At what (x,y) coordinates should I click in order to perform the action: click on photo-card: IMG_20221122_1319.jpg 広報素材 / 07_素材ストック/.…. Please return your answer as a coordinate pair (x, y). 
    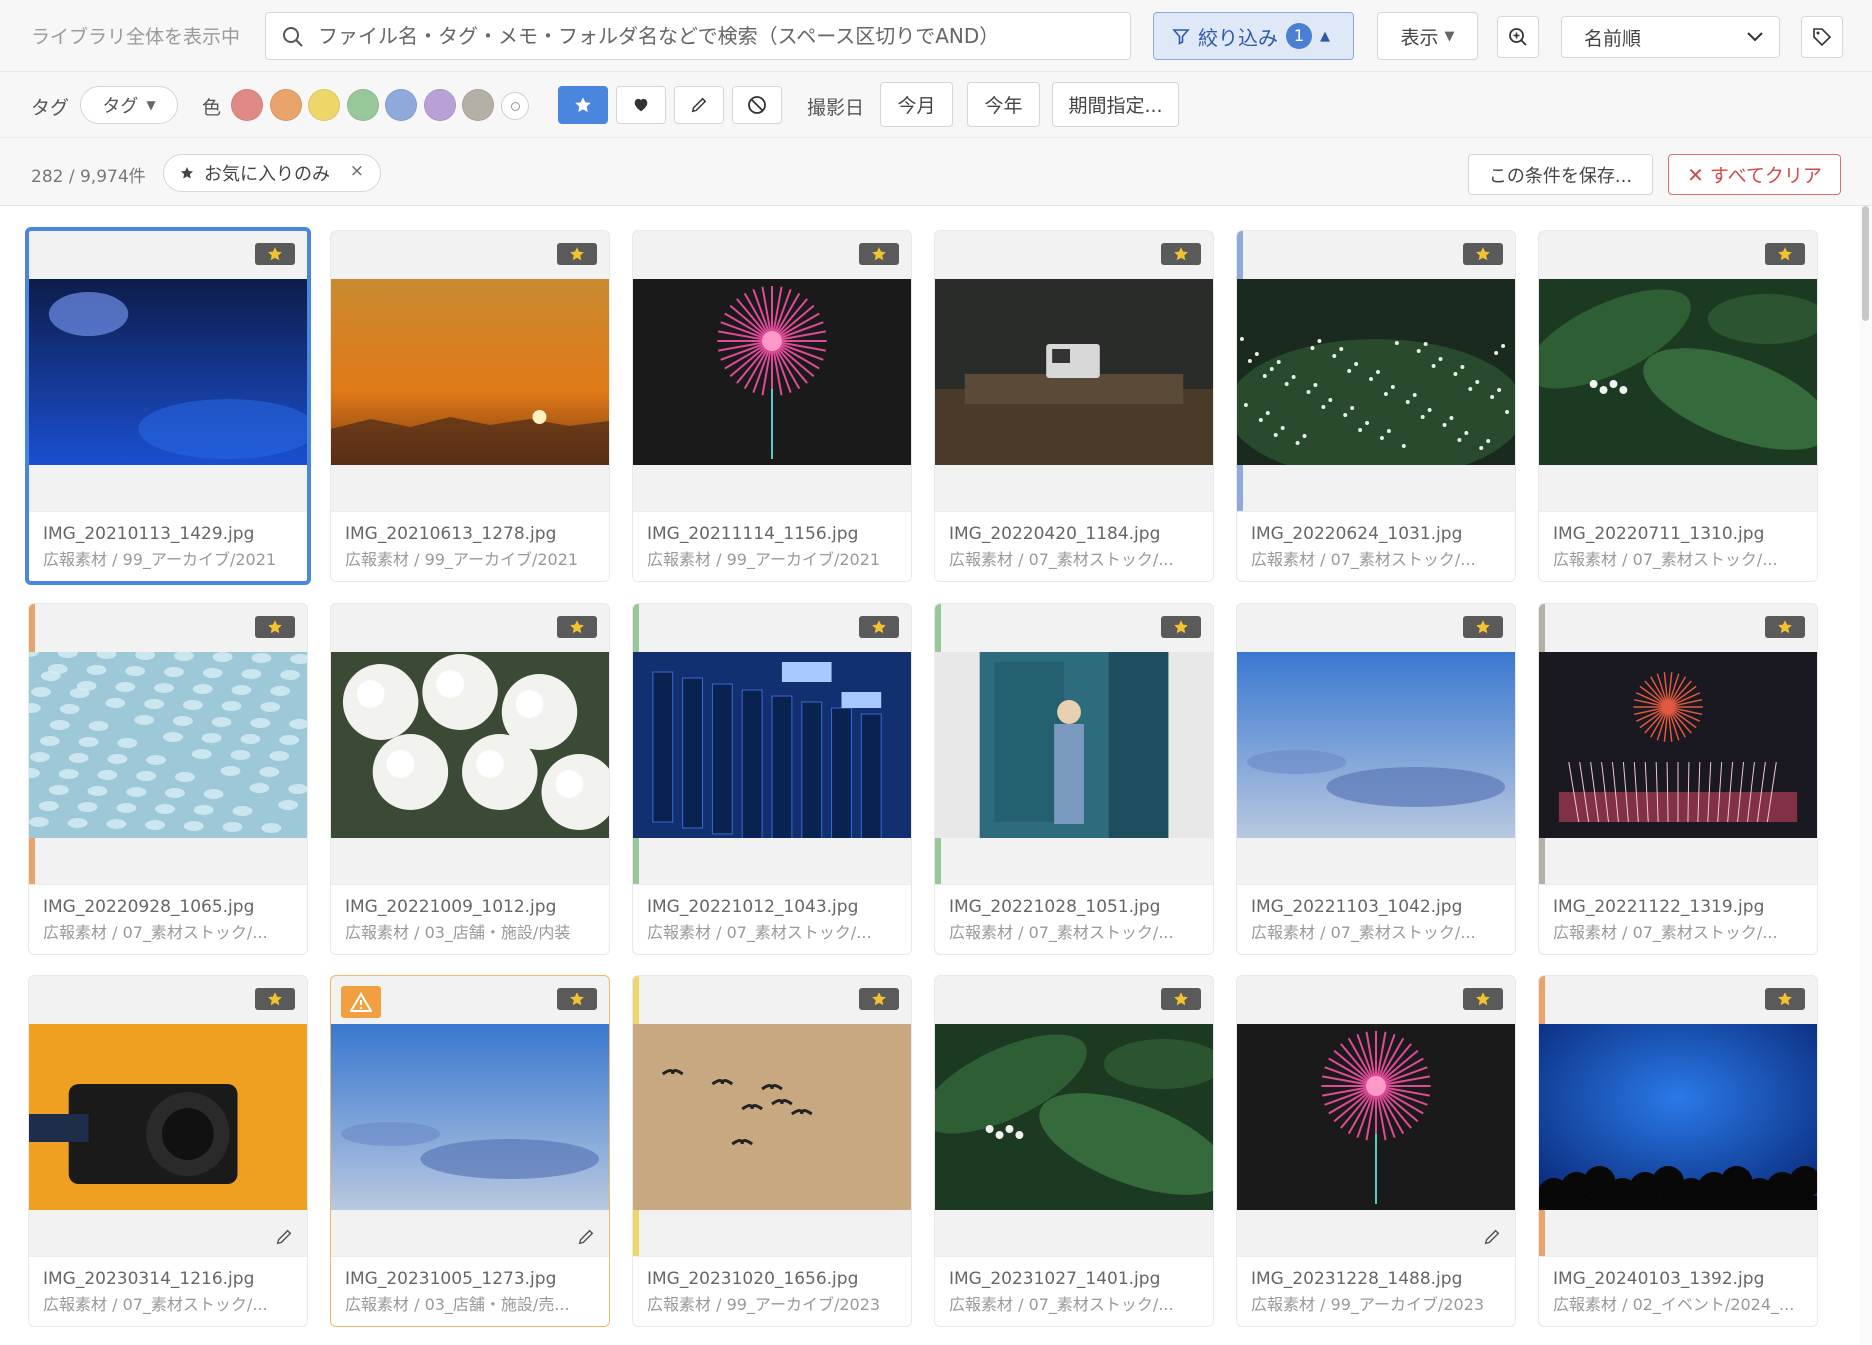
    Looking at the image, I should click on (1678, 779).